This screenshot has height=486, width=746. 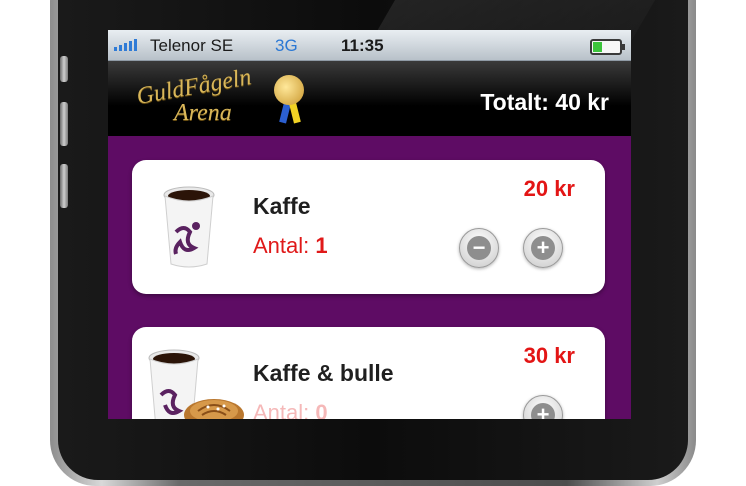 I want to click on status-bar: Telenor SE 3G 11:35, so click(x=369, y=45).